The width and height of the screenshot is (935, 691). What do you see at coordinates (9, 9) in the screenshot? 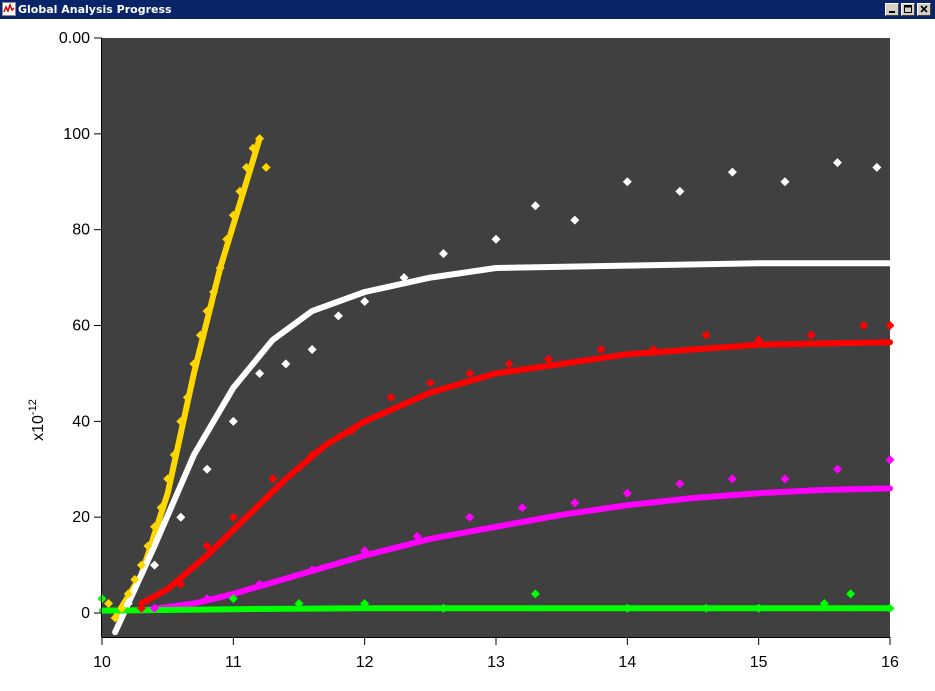
I see `chart-app-icon` at bounding box center [9, 9].